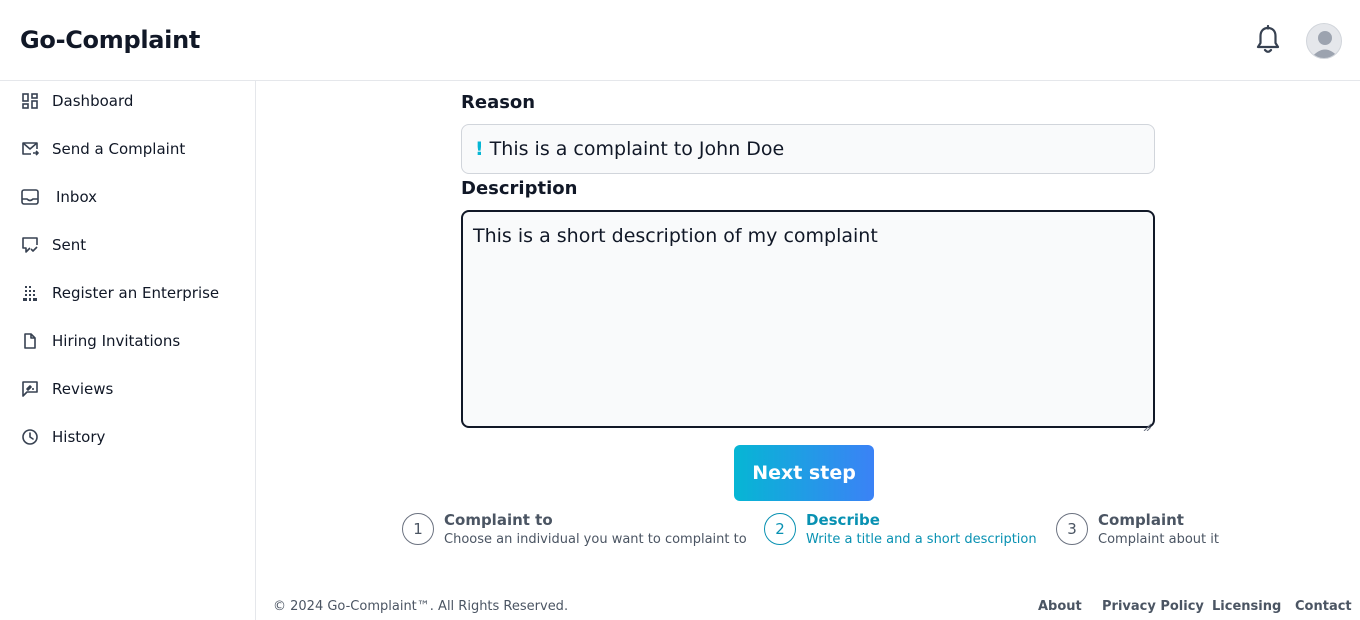 Image resolution: width=1360 pixels, height=620 pixels. What do you see at coordinates (30, 101) in the screenshot?
I see `grid-icon` at bounding box center [30, 101].